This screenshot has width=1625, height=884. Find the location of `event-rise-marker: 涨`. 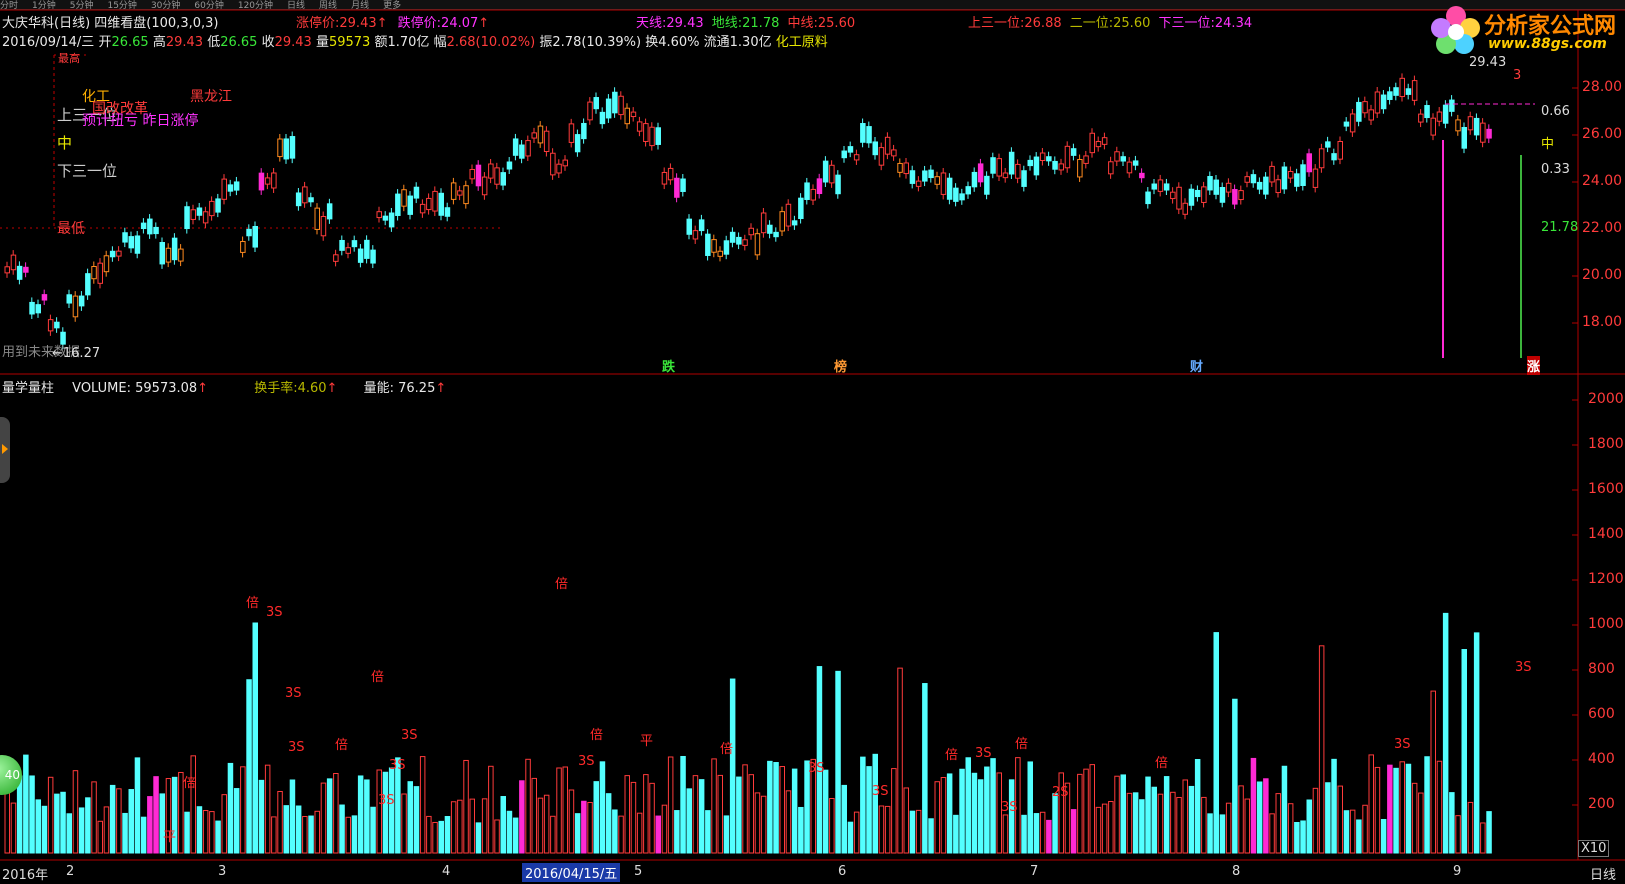

event-rise-marker: 涨 is located at coordinates (1534, 365).